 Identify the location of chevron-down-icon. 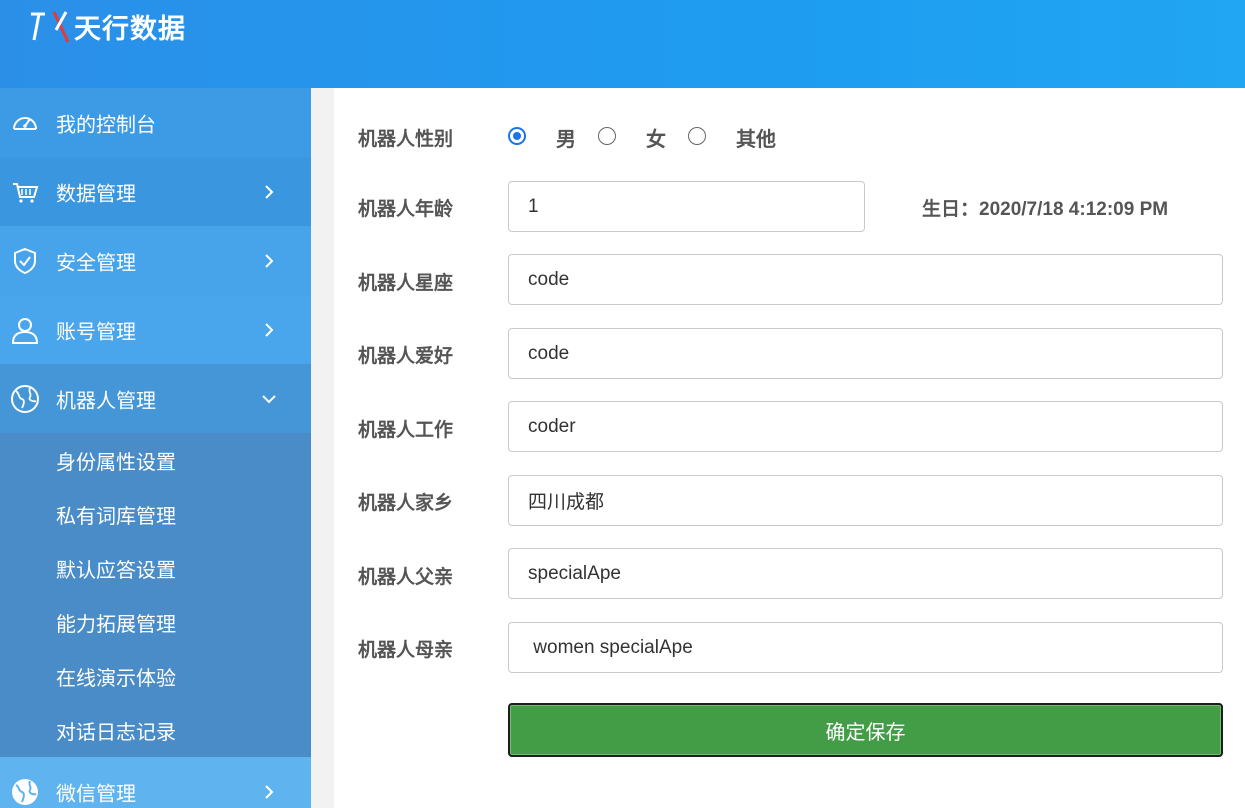
(269, 398).